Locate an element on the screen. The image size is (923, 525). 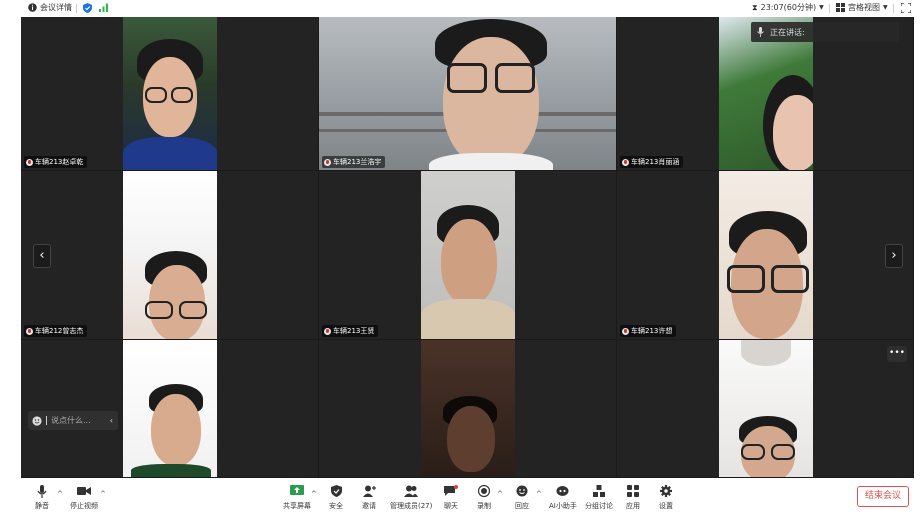
meeting-info-label: 会议详情 is located at coordinates (56, 7).